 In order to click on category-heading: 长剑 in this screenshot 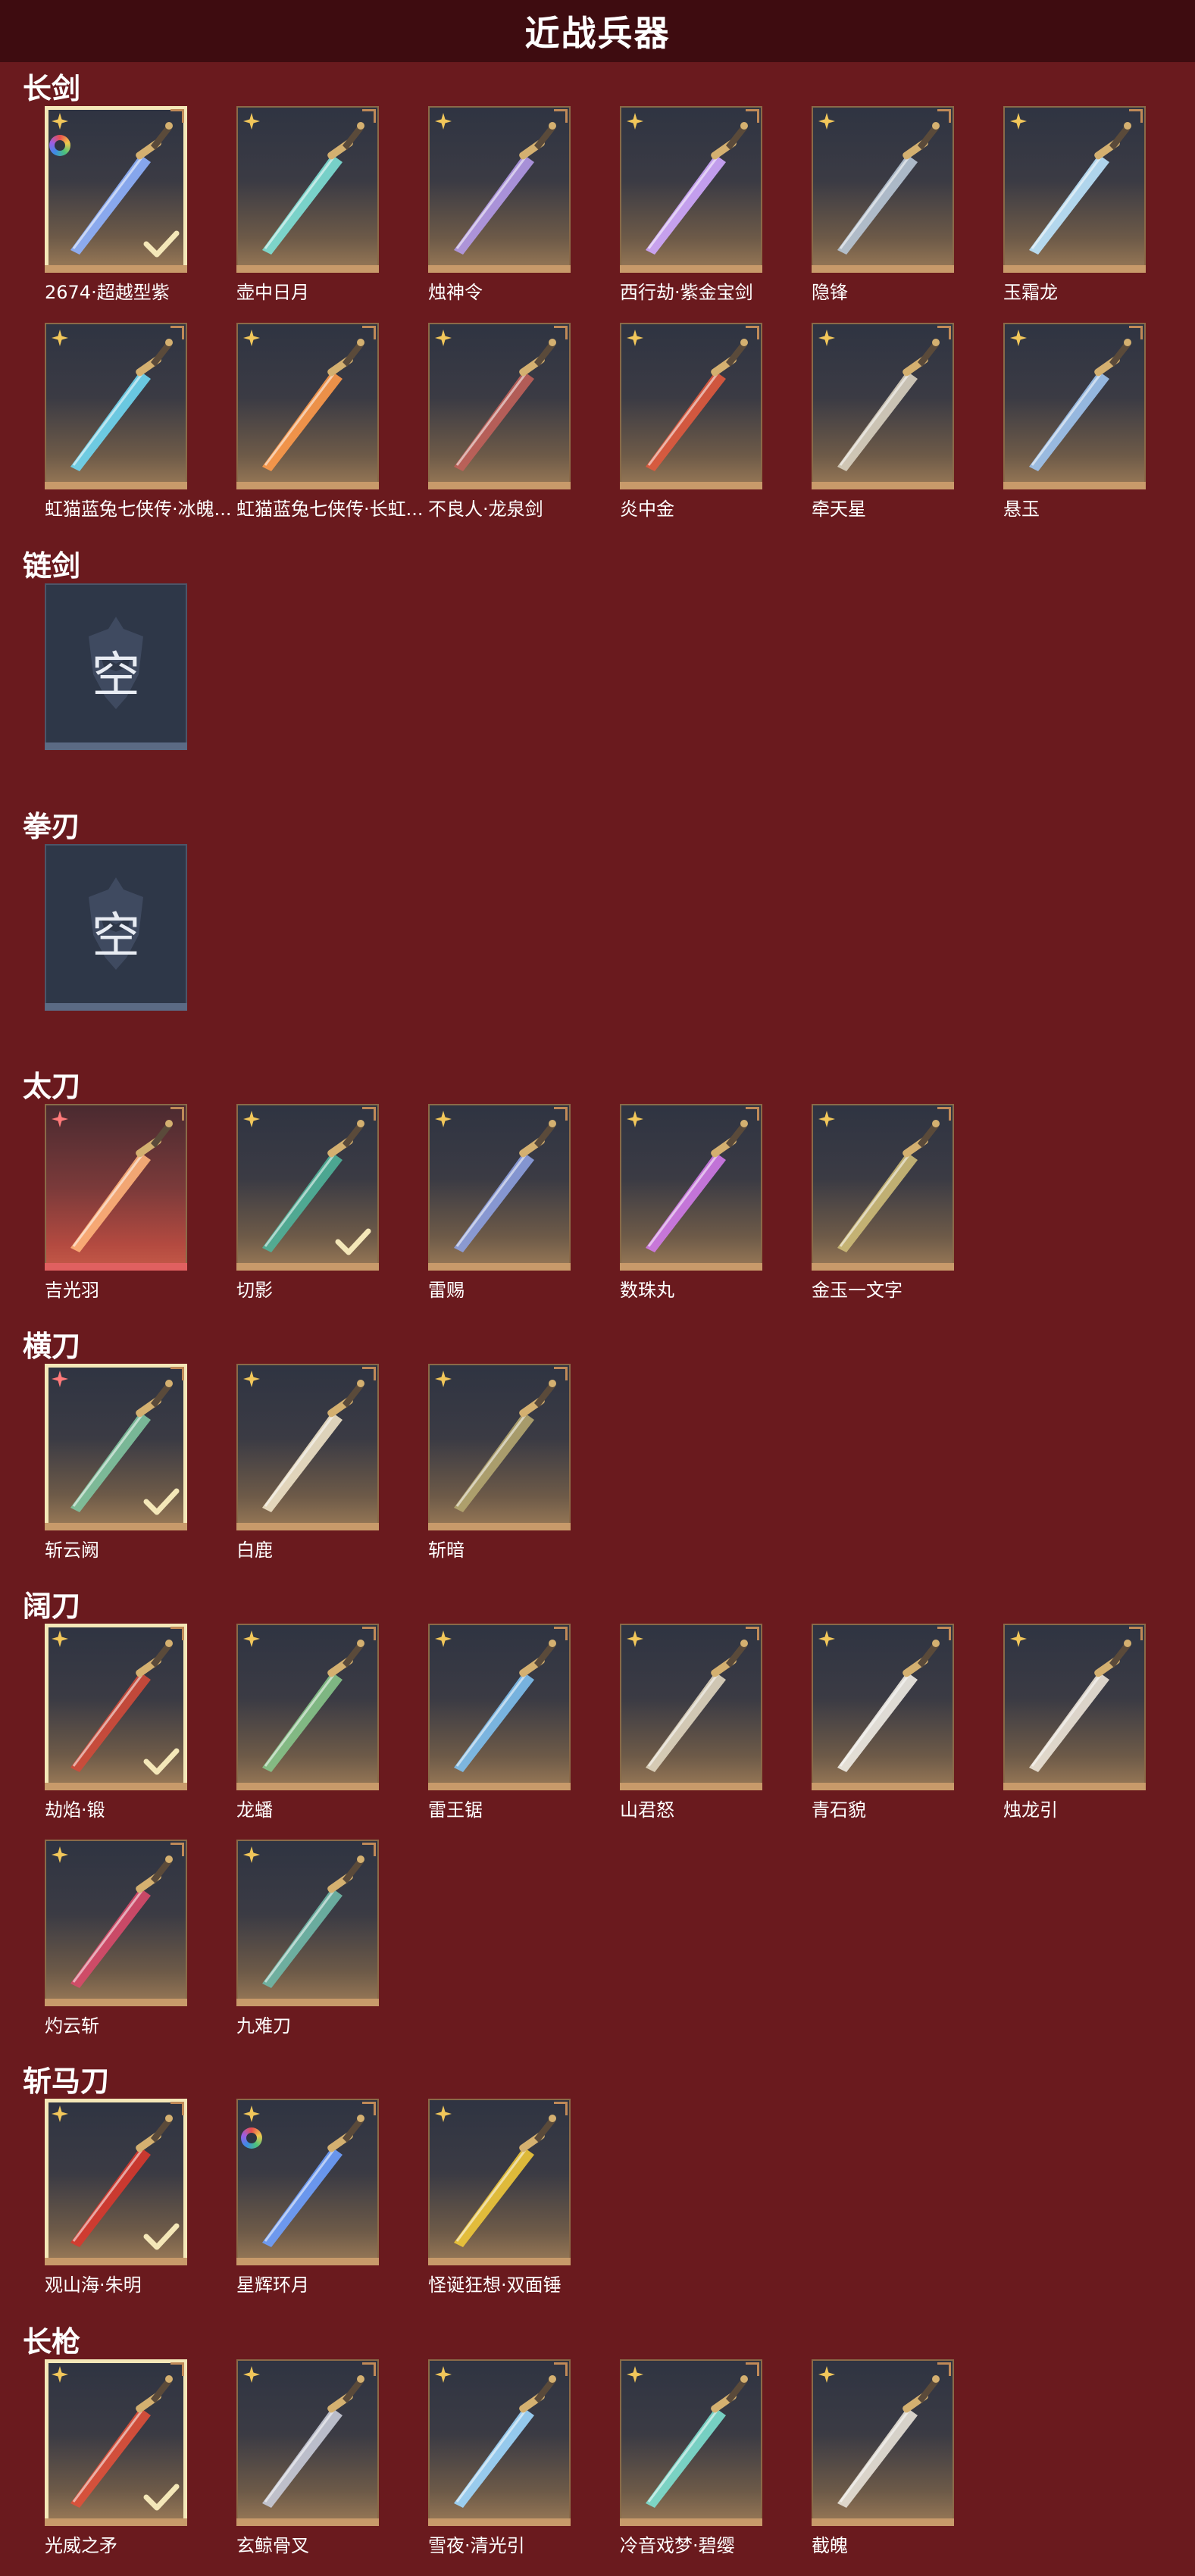, I will do `click(52, 88)`.